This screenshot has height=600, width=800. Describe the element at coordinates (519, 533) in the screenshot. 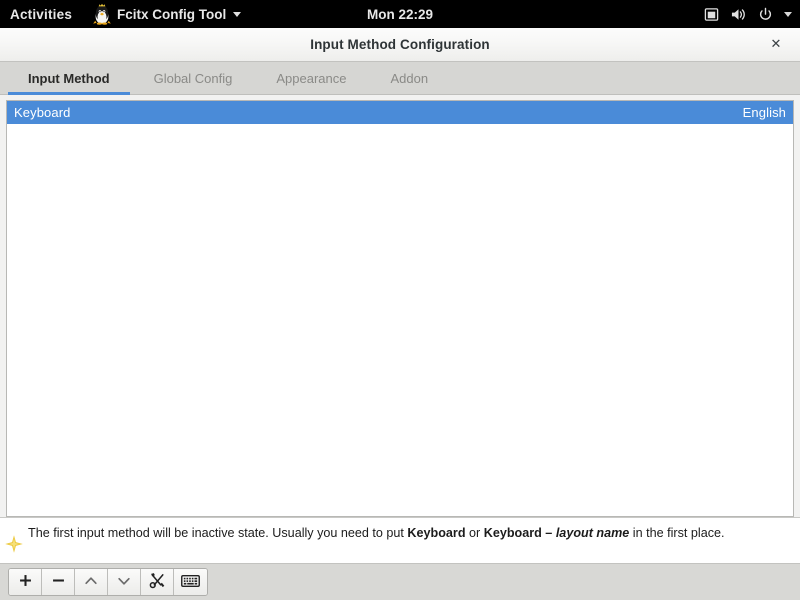

I see `hint-bold-keyboard-layout: Keyboard –` at that location.